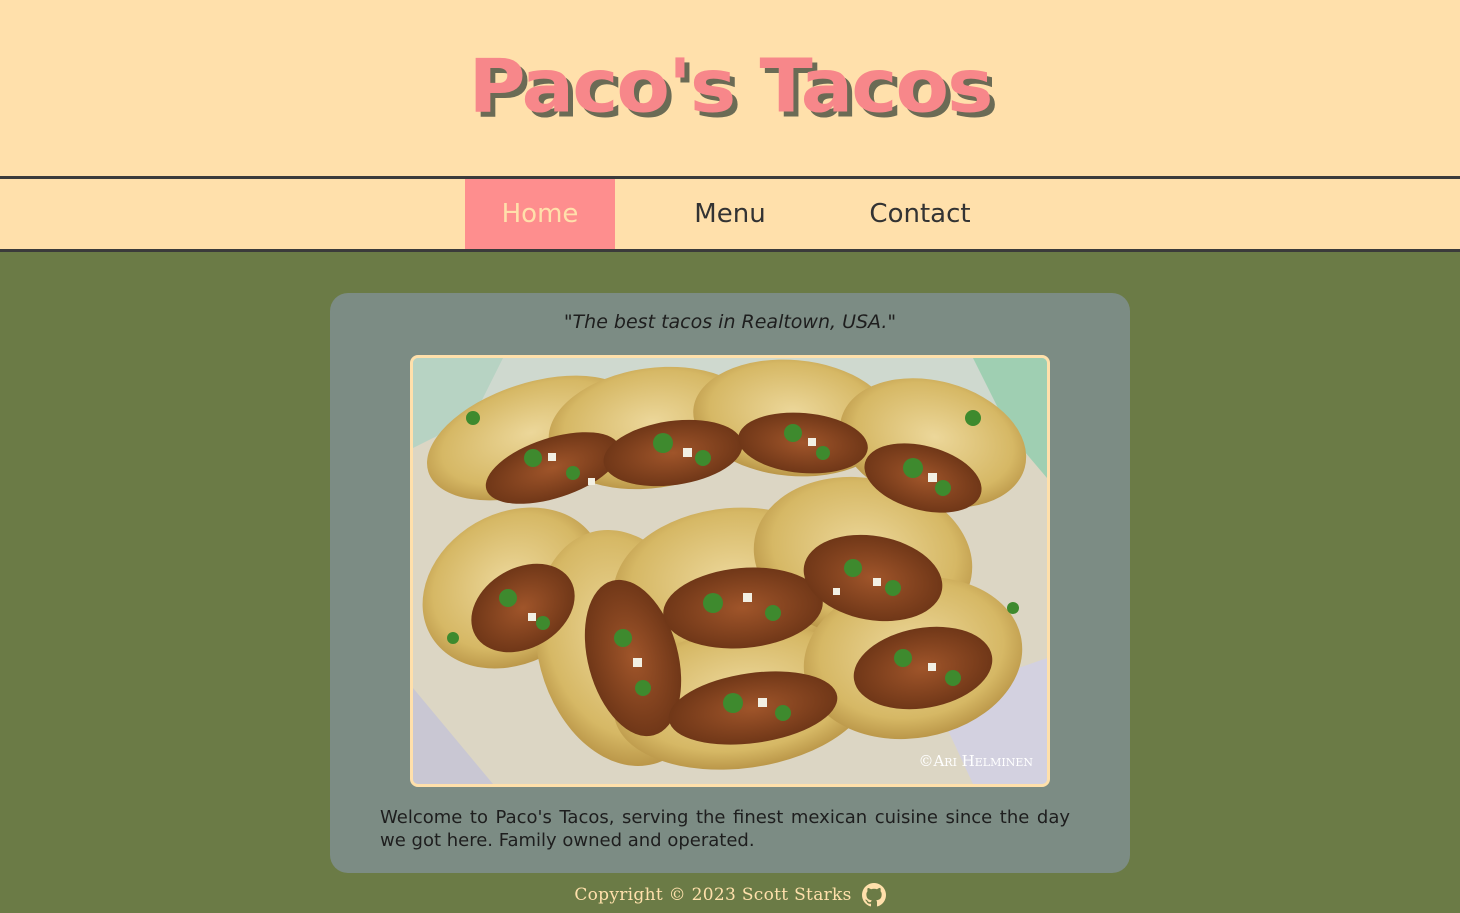 The image size is (1460, 913). Describe the element at coordinates (713, 895) in the screenshot. I see `copyright-text: Copyright © 2023 Scott Starks` at that location.